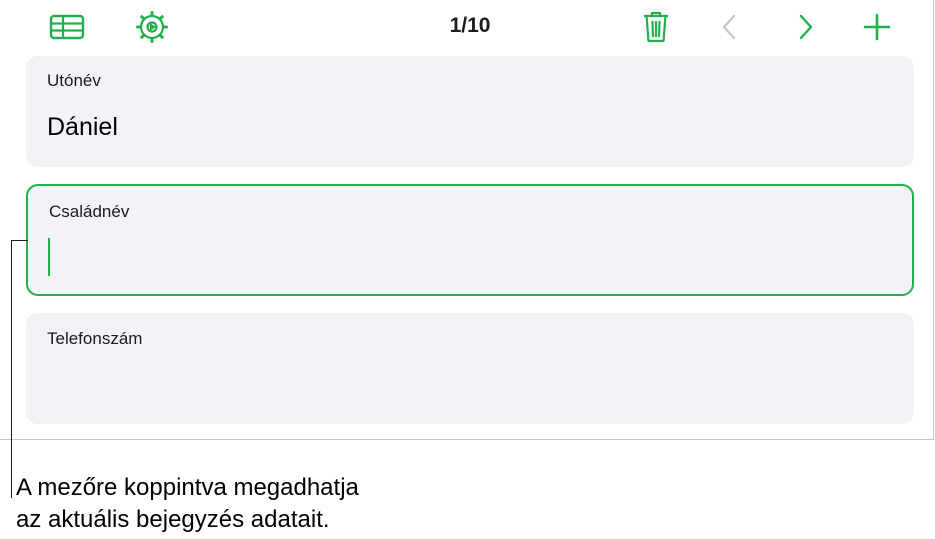 This screenshot has width=935, height=539. I want to click on delete-record-button, so click(656, 27).